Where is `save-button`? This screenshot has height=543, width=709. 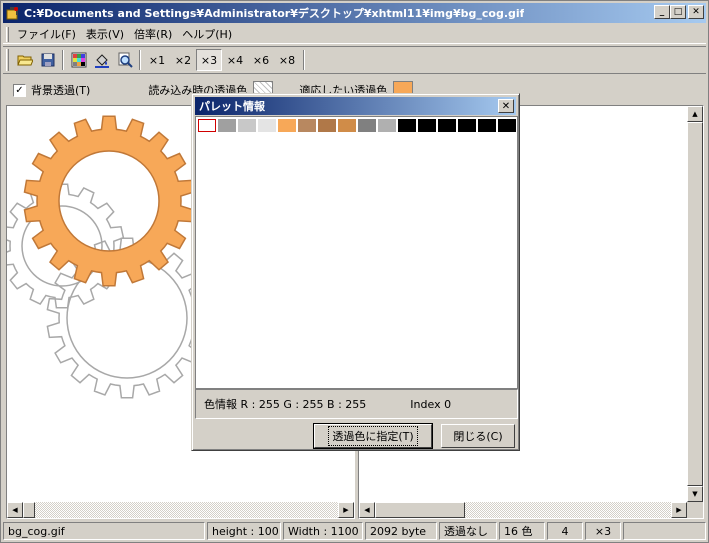
save-button is located at coordinates (47, 60).